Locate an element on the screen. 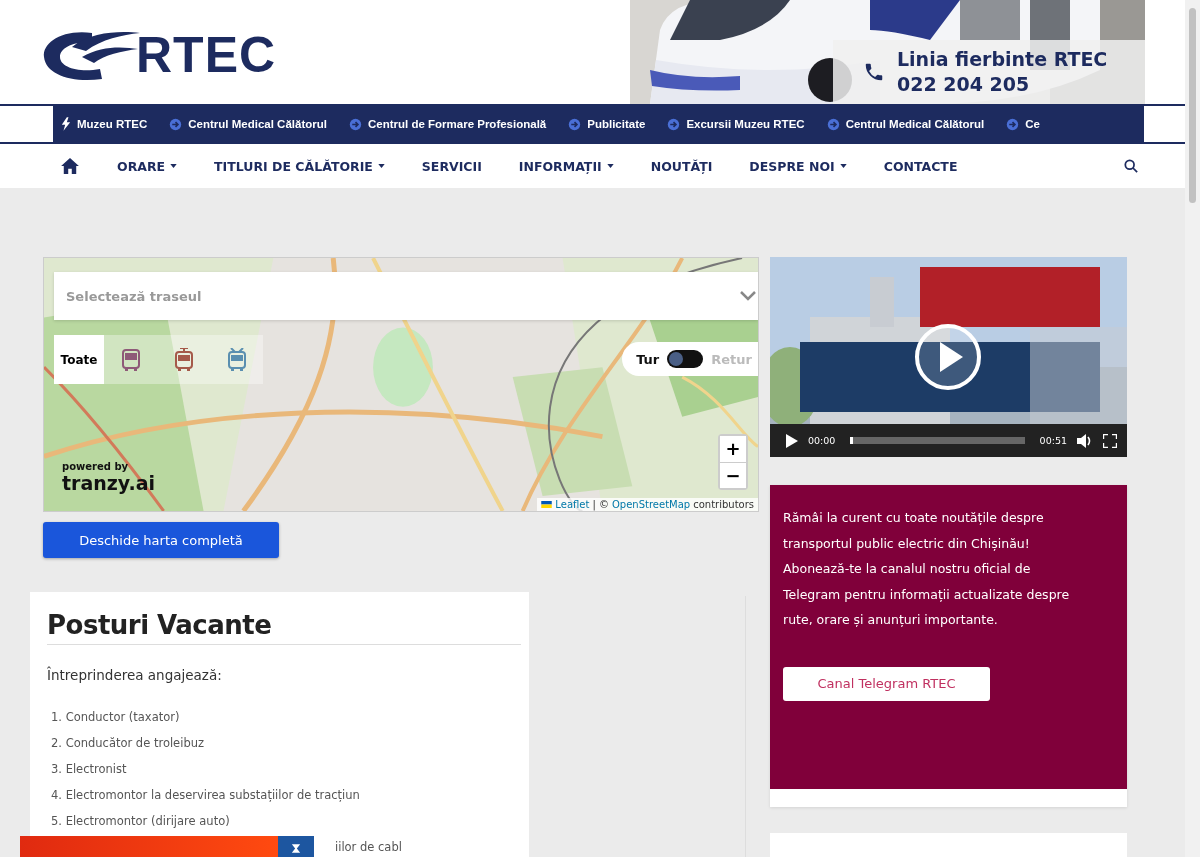 This screenshot has height=857, width=1200. volume-icon is located at coordinates (1085, 440).